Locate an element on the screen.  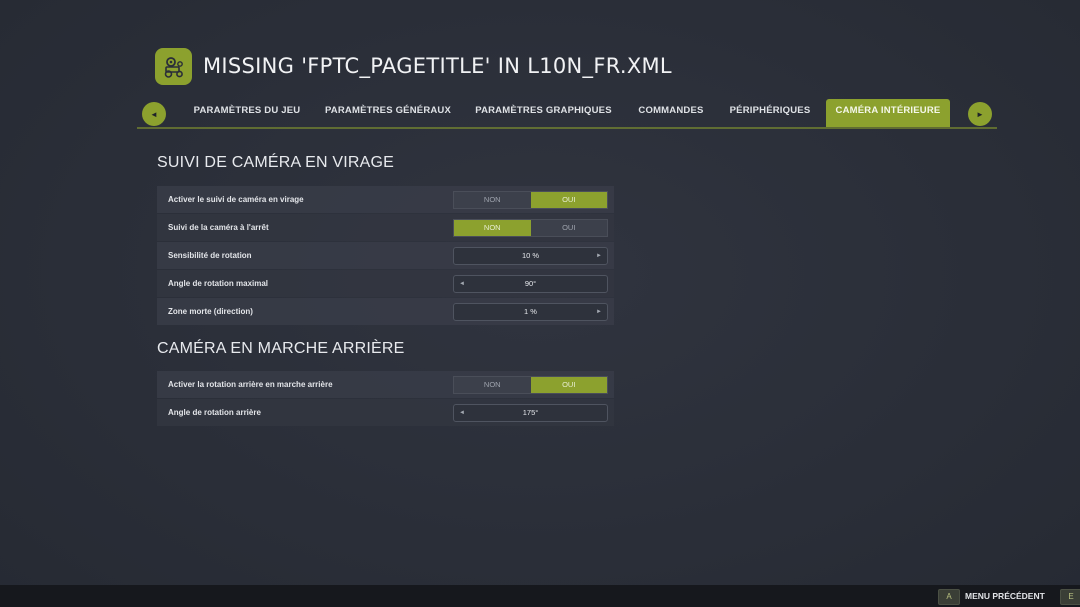
tab-general-settings: PARAMÈTRES GÉNÉRAUX is located at coordinates (388, 113).